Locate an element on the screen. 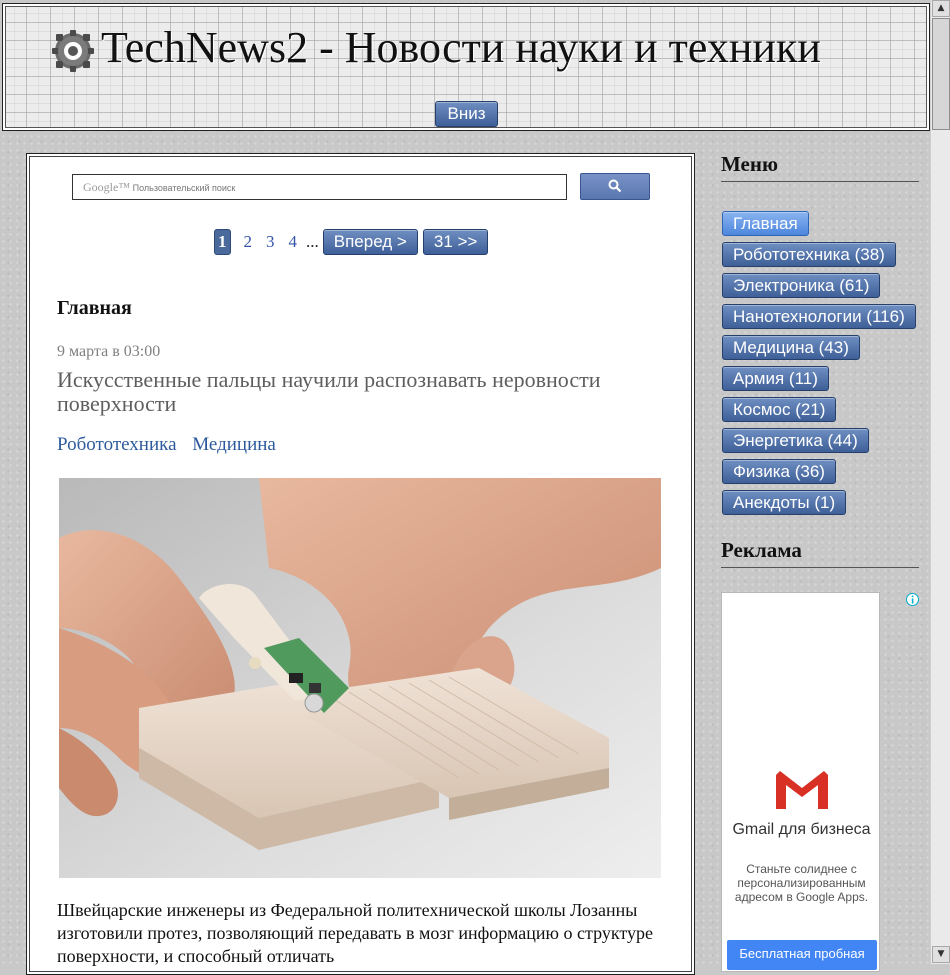 The image size is (950, 975). site-title: TechNews2 - Новости науки и техники is located at coordinates (461, 47).